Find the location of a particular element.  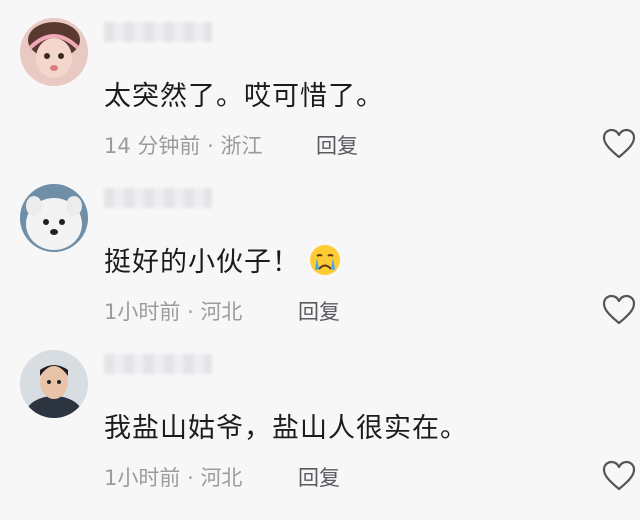

man-portrait-avatar-icon is located at coordinates (54, 384).